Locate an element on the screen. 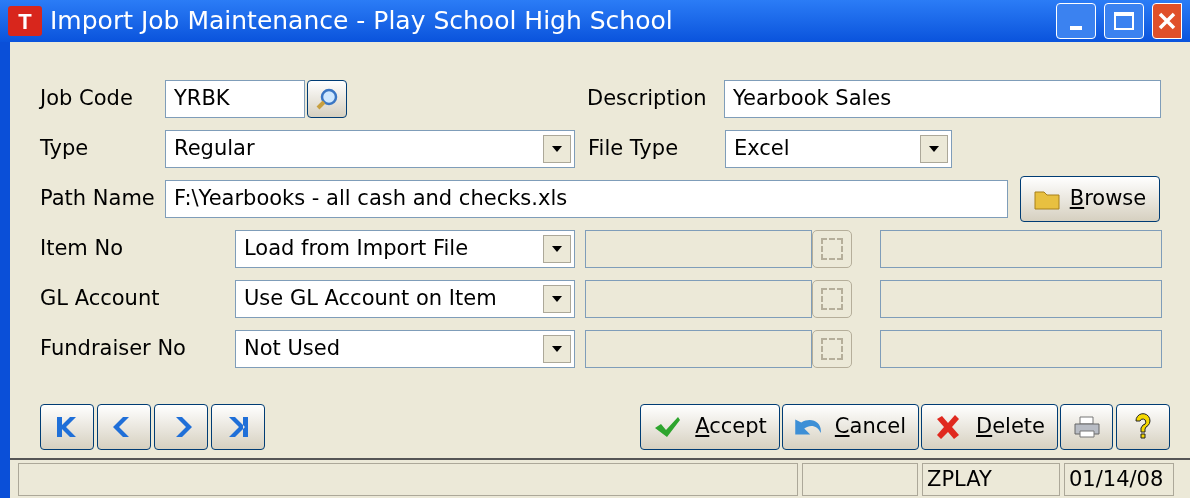 The width and height of the screenshot is (1190, 498). folder-icon is located at coordinates (1047, 199).